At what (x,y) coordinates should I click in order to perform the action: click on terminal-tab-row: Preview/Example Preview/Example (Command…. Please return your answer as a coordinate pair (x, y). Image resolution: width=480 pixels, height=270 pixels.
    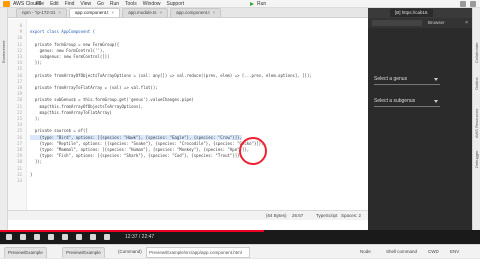
    Looking at the image, I should click on (240, 251).